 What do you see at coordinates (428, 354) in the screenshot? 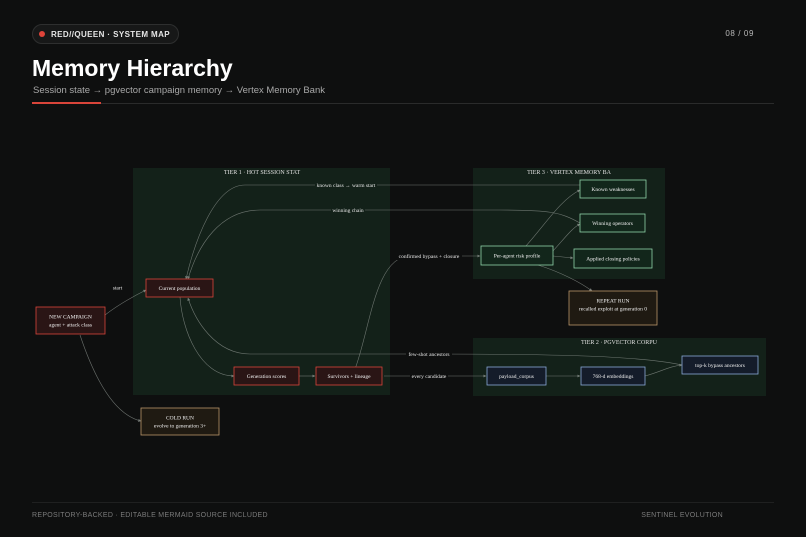
I see `edge-label-few-shot: few-shot ancestors` at bounding box center [428, 354].